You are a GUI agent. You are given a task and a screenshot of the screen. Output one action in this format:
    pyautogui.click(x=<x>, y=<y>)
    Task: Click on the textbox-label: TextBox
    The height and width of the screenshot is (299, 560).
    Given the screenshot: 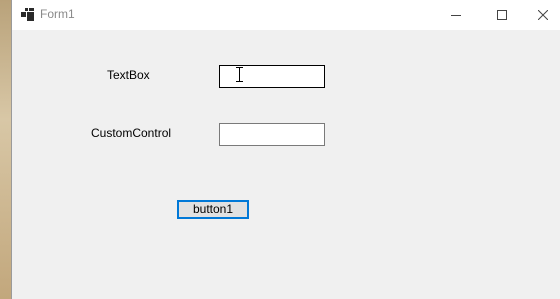 What is the action you would take?
    pyautogui.click(x=128, y=75)
    